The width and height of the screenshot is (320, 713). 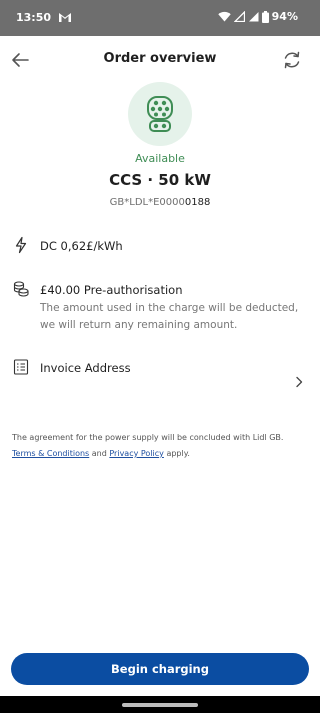 What do you see at coordinates (224, 16) in the screenshot?
I see `wifi-icon` at bounding box center [224, 16].